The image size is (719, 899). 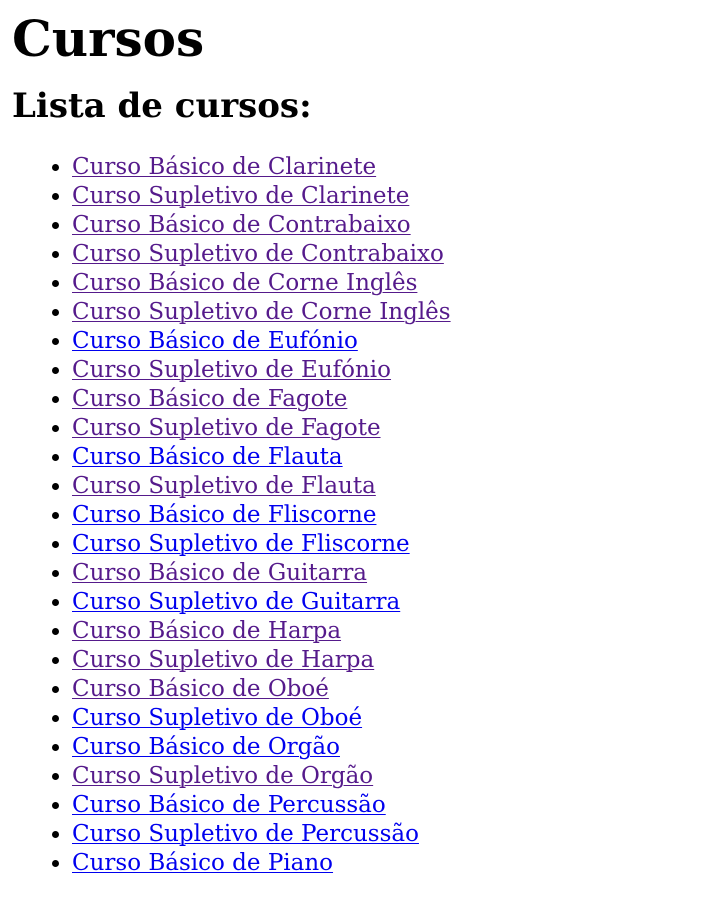 What do you see at coordinates (206, 747) in the screenshot?
I see `course-link: Curso Básico de Orgão` at bounding box center [206, 747].